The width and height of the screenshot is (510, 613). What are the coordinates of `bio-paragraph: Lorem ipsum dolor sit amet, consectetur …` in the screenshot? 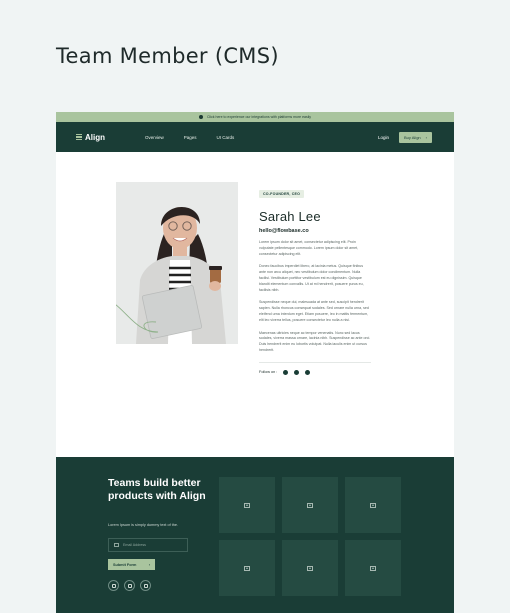 It's located at (309, 248).